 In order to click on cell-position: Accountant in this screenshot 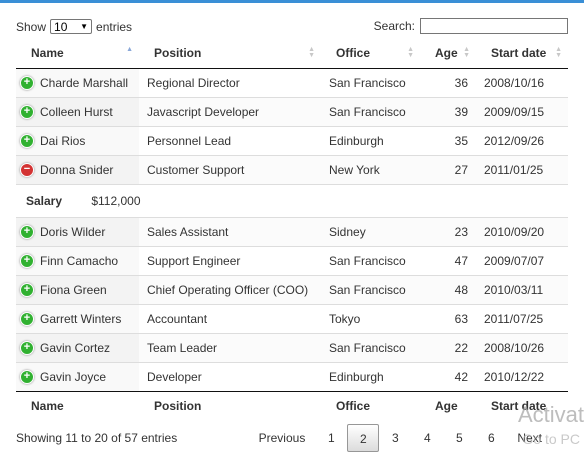, I will do `click(230, 318)`.